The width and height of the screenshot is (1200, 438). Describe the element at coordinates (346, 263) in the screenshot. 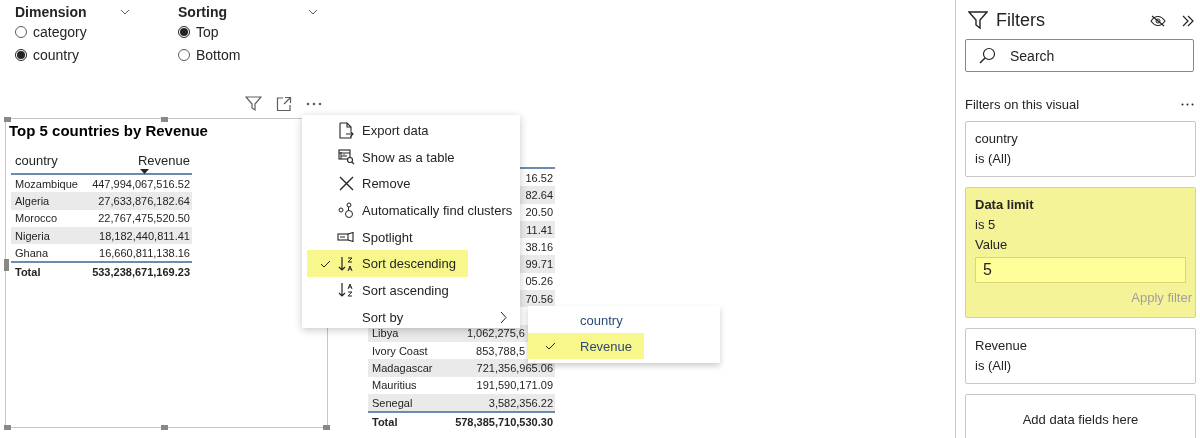

I see `sort-descending-icon` at that location.